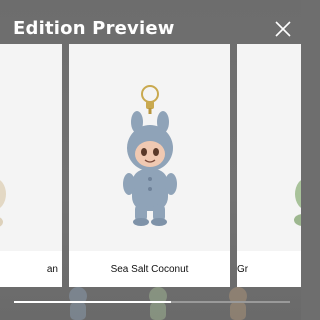 The image size is (320, 320). Describe the element at coordinates (94, 28) in the screenshot. I see `modal-title: Edition Preview` at that location.